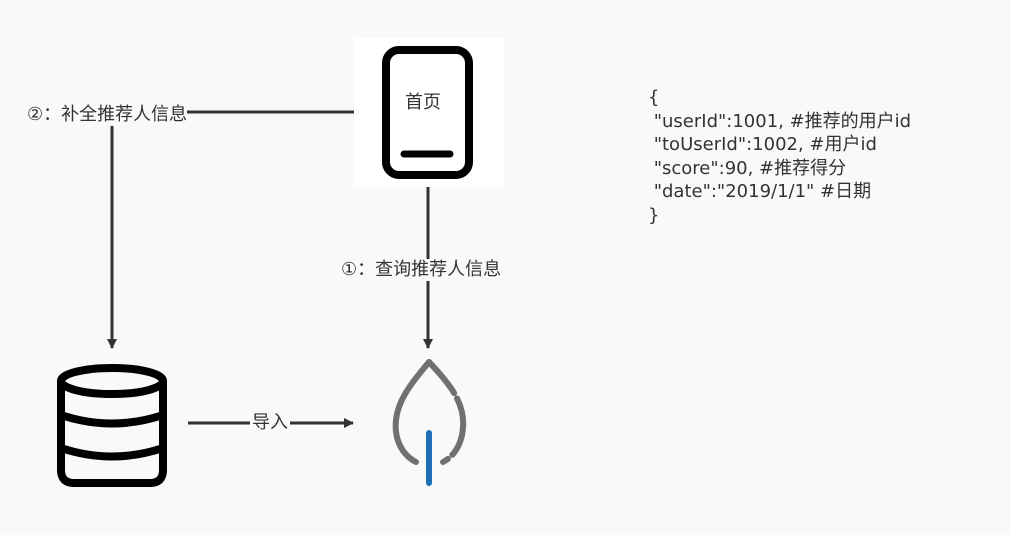  What do you see at coordinates (107, 115) in the screenshot?
I see `edge-label-fill: ②：补全推荐人信息` at bounding box center [107, 115].